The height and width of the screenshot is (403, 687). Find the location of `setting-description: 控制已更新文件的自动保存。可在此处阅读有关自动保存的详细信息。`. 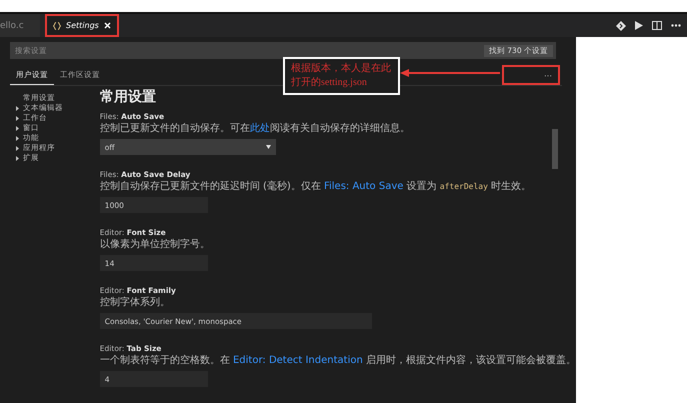

setting-description: 控制已更新文件的自动保存。可在此处阅读有关自动保存的详细信息。 is located at coordinates (255, 128).